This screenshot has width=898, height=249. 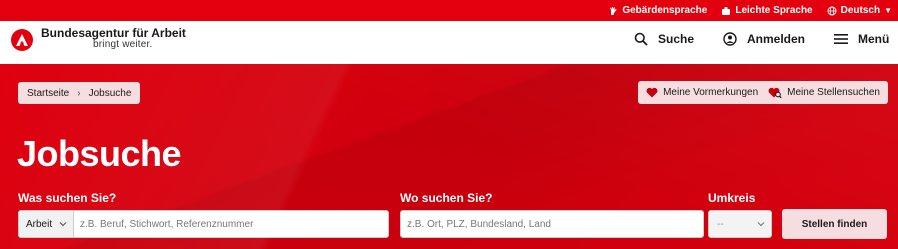 I want to click on login-label: Anmelden, so click(x=776, y=39).